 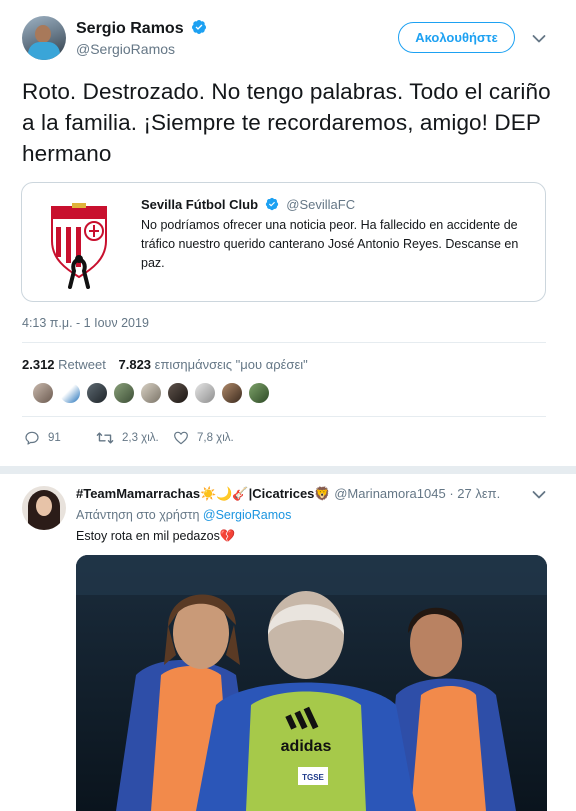 I want to click on like-action: 7,8 χιλ., so click(x=203, y=438).